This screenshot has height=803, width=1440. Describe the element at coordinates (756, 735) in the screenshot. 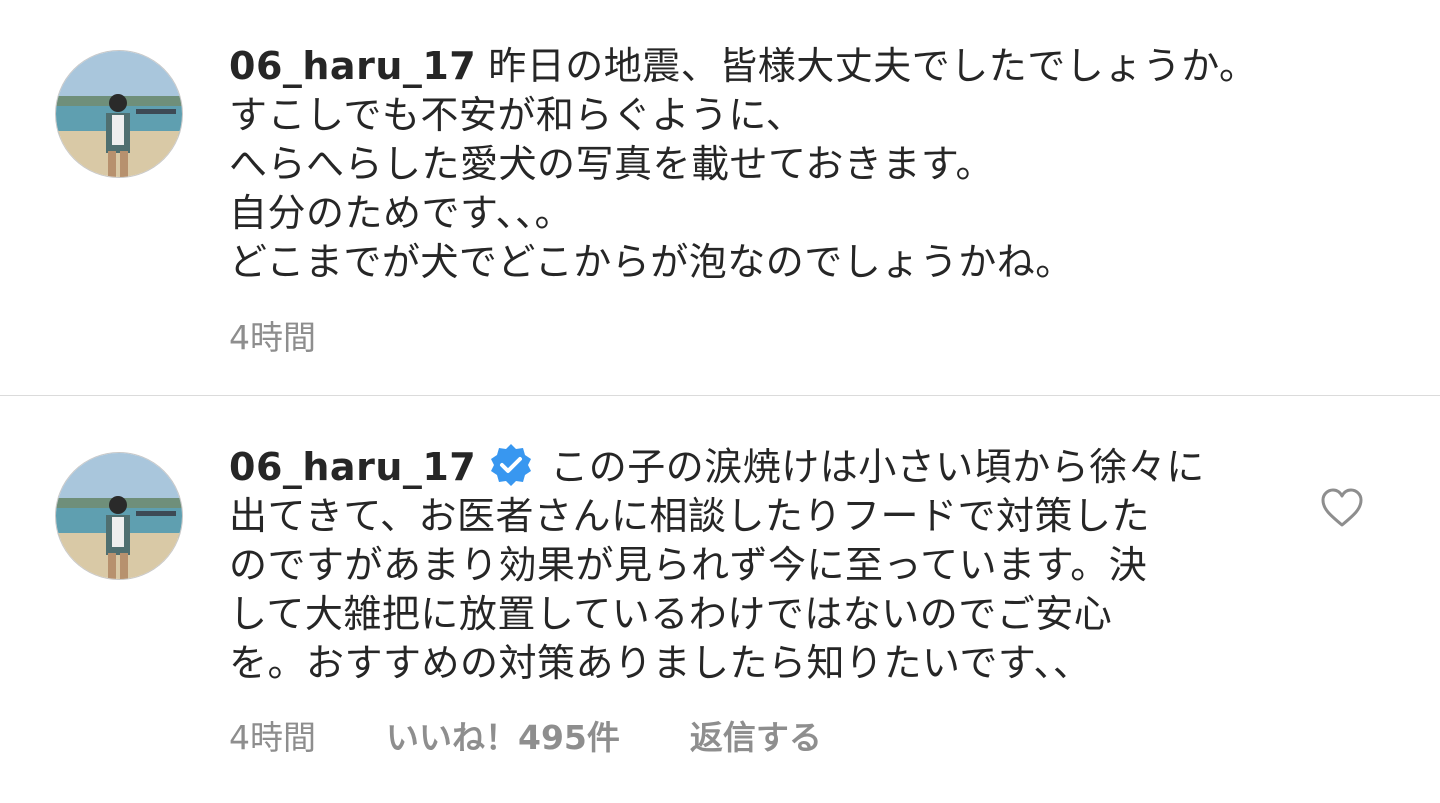

I see `reply-button: 返信する` at that location.